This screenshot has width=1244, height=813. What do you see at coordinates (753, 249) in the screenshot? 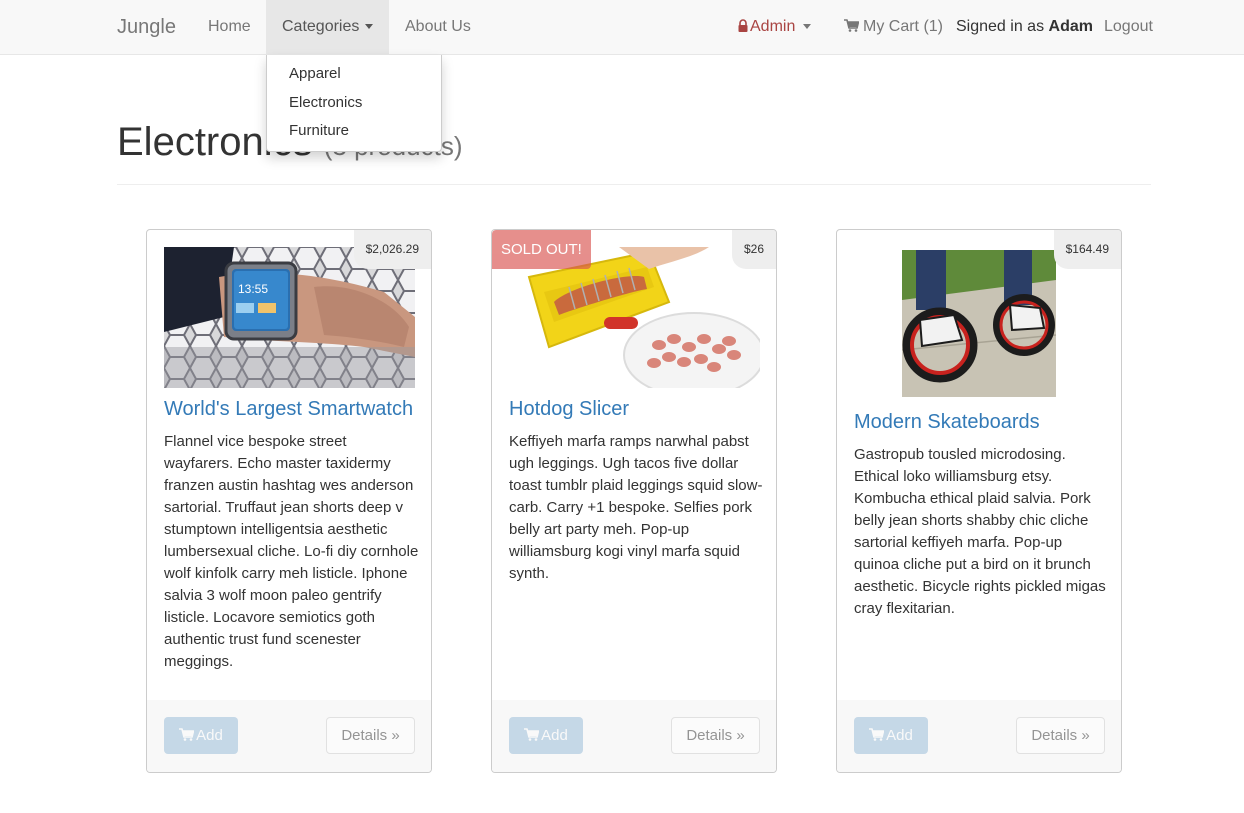
I see `price-tag: $26` at bounding box center [753, 249].